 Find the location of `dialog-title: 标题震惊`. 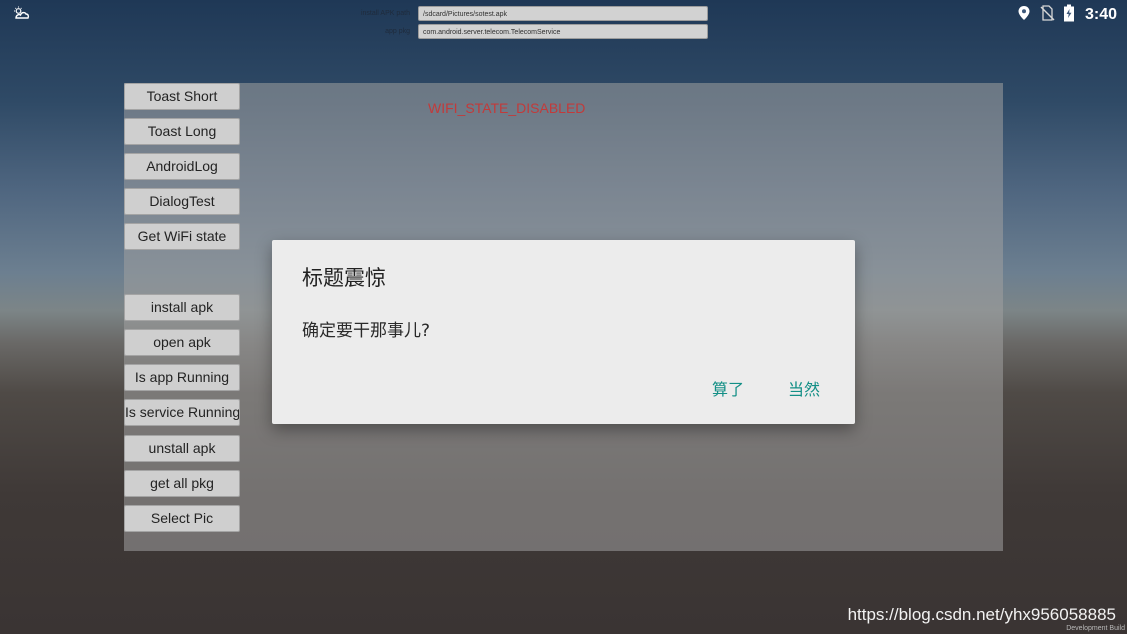

dialog-title: 标题震惊 is located at coordinates (344, 278).